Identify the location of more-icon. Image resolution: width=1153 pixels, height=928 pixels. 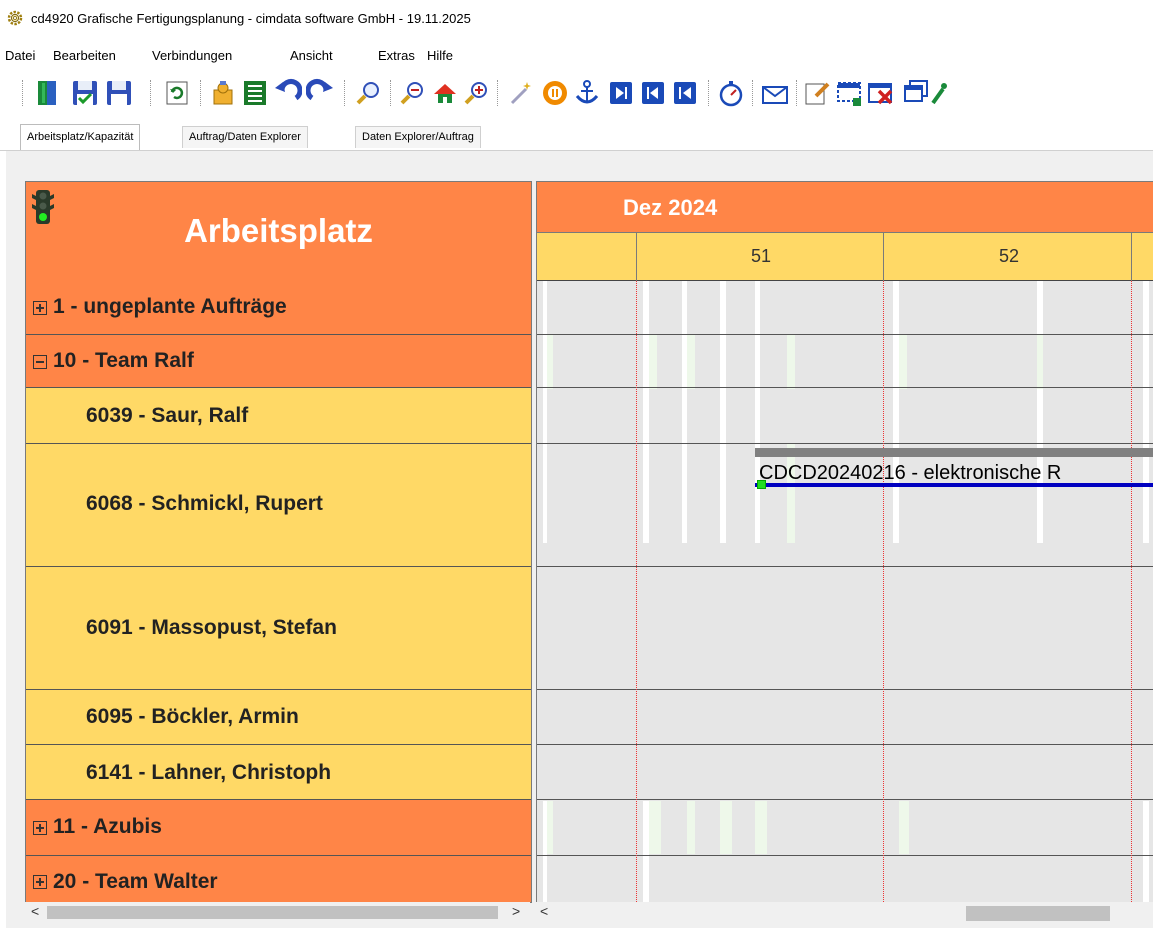
(940, 93).